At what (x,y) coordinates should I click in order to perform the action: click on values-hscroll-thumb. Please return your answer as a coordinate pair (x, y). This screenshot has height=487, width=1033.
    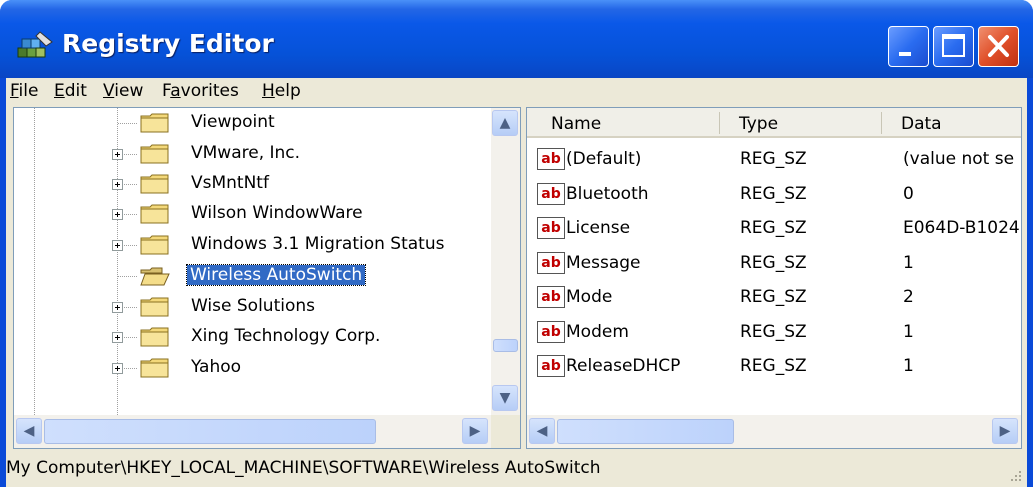
    Looking at the image, I should click on (645, 431).